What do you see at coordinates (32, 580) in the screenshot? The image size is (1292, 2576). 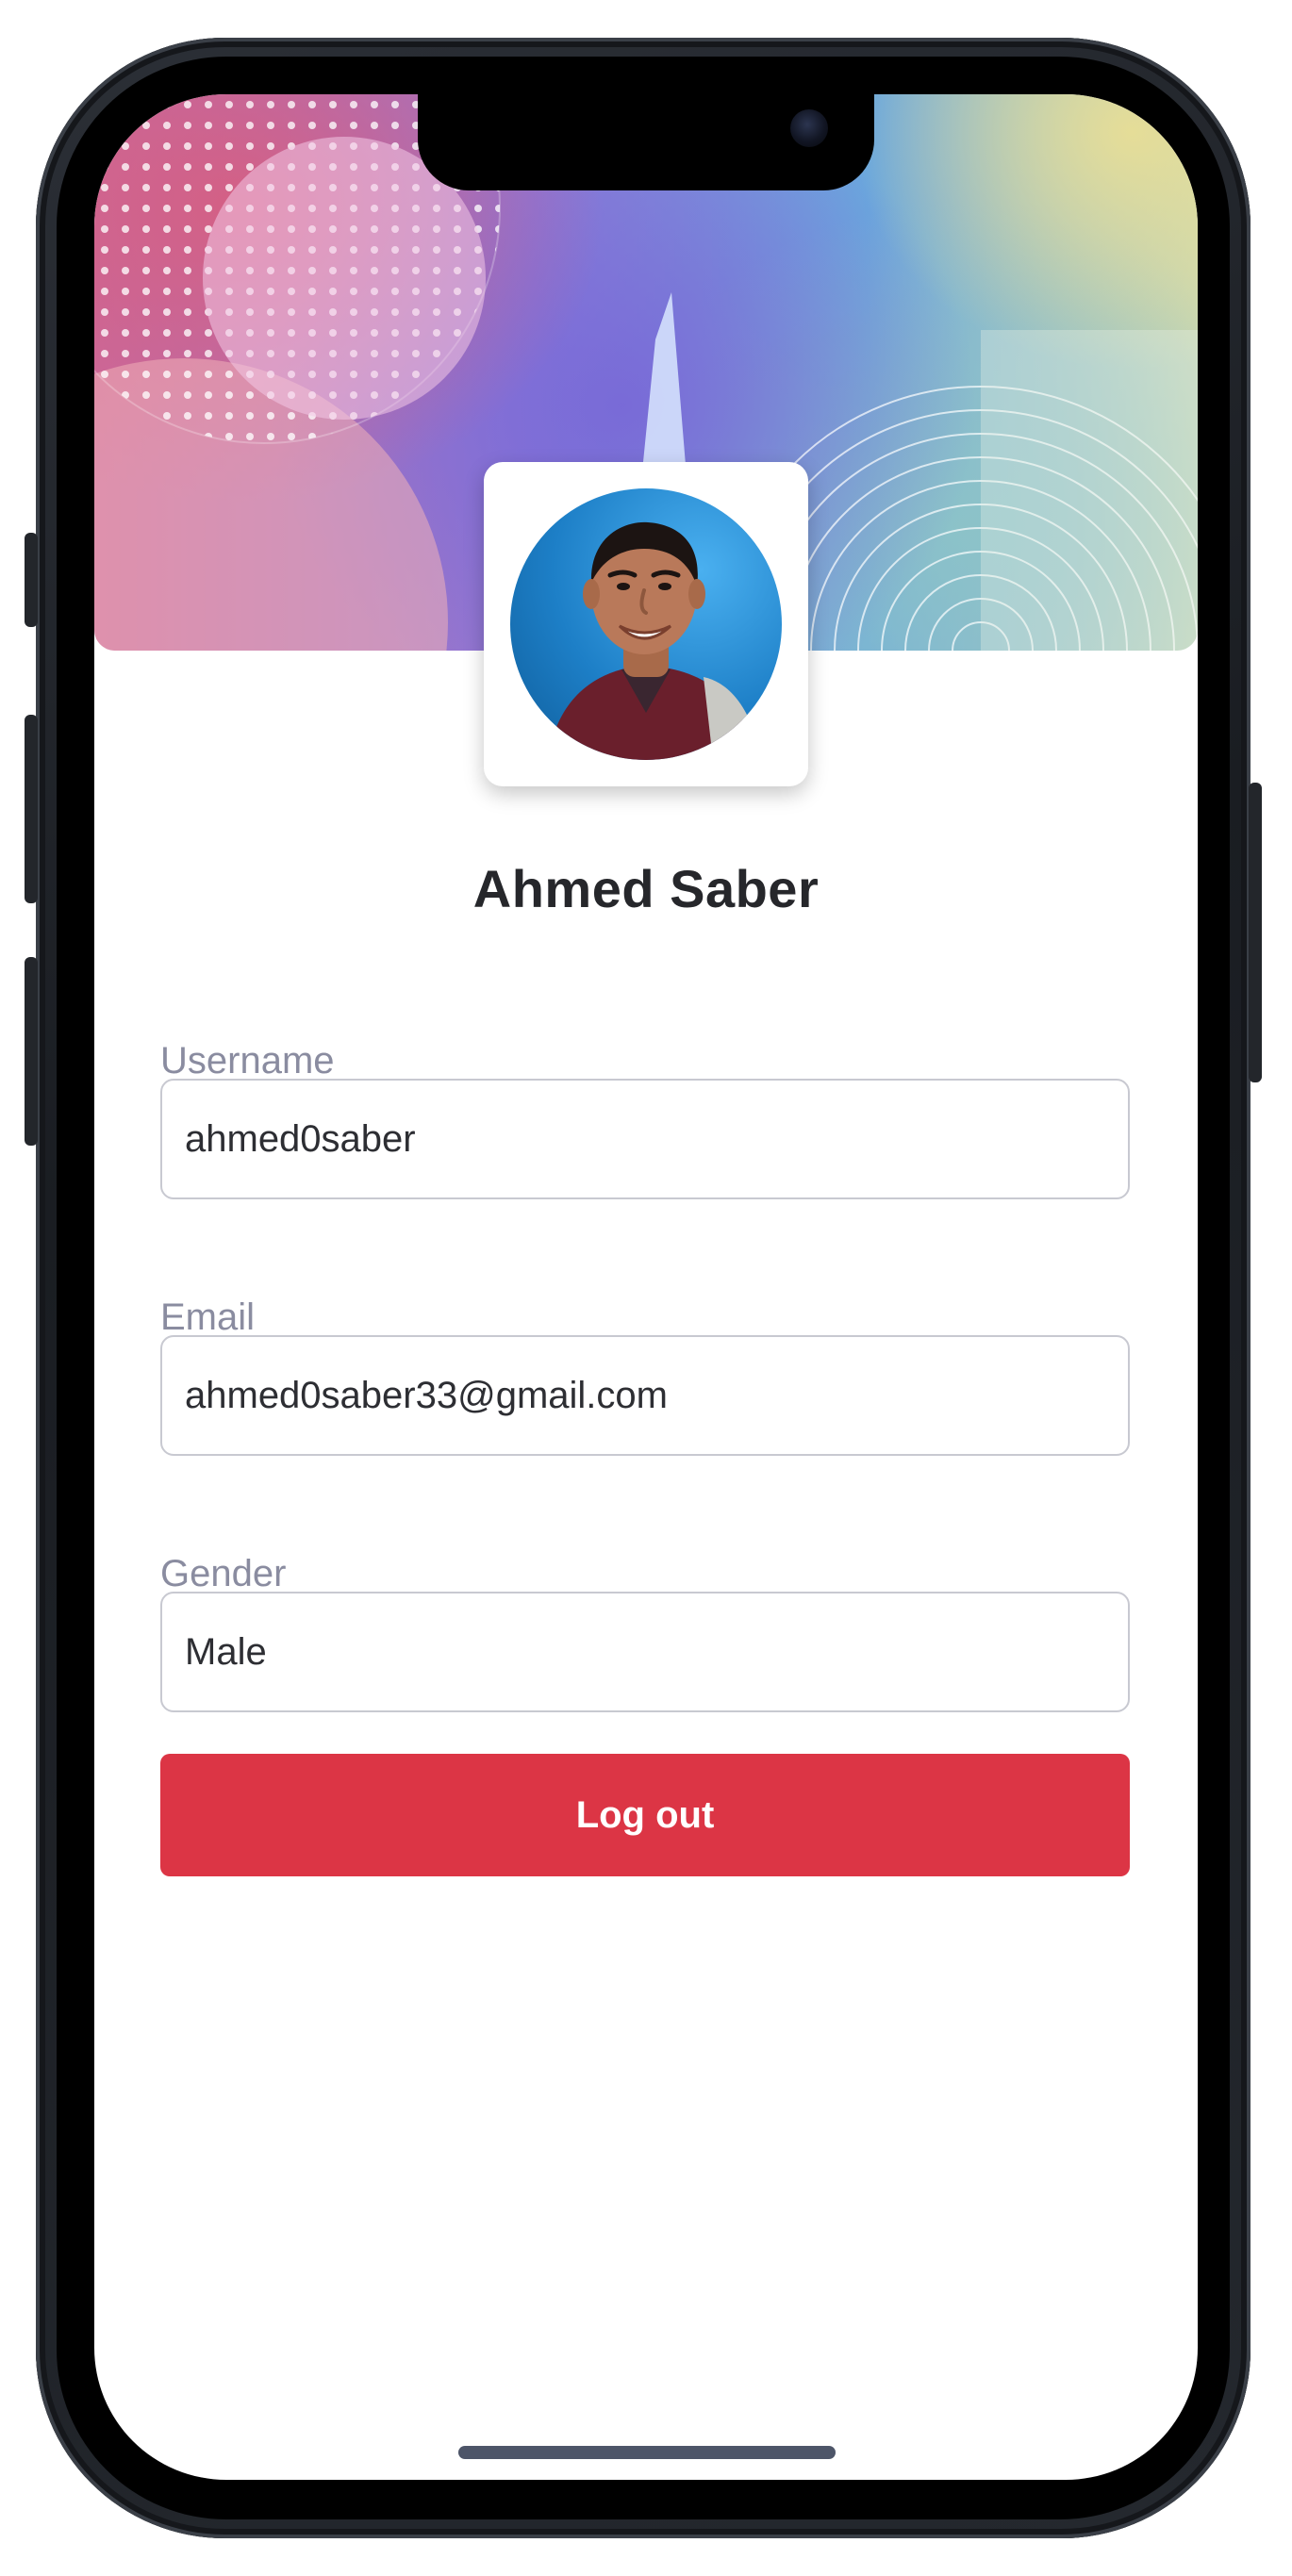 I see `action-button` at bounding box center [32, 580].